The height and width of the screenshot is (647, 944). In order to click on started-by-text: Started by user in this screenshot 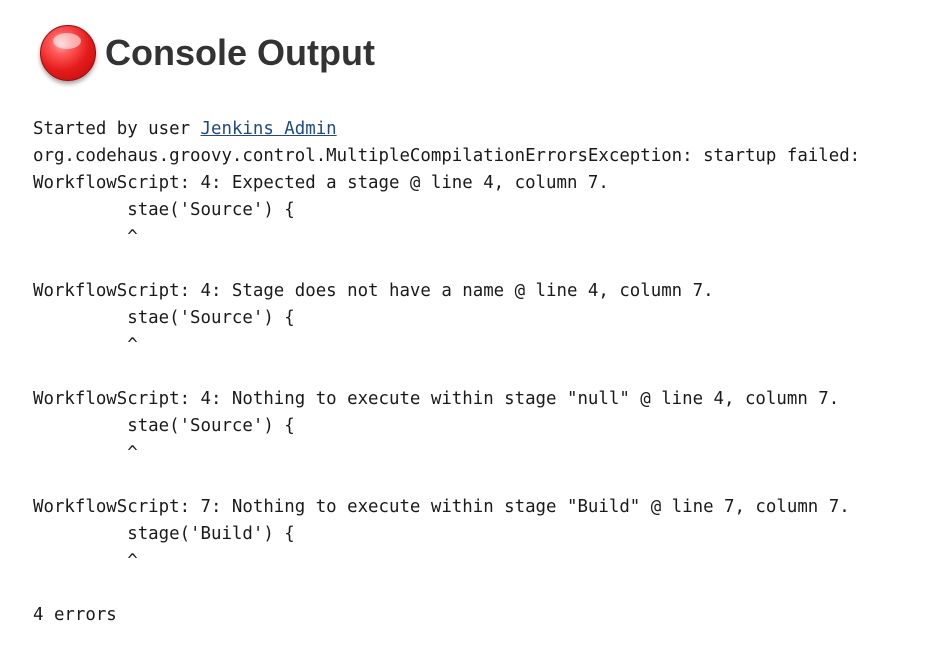, I will do `click(117, 129)`.